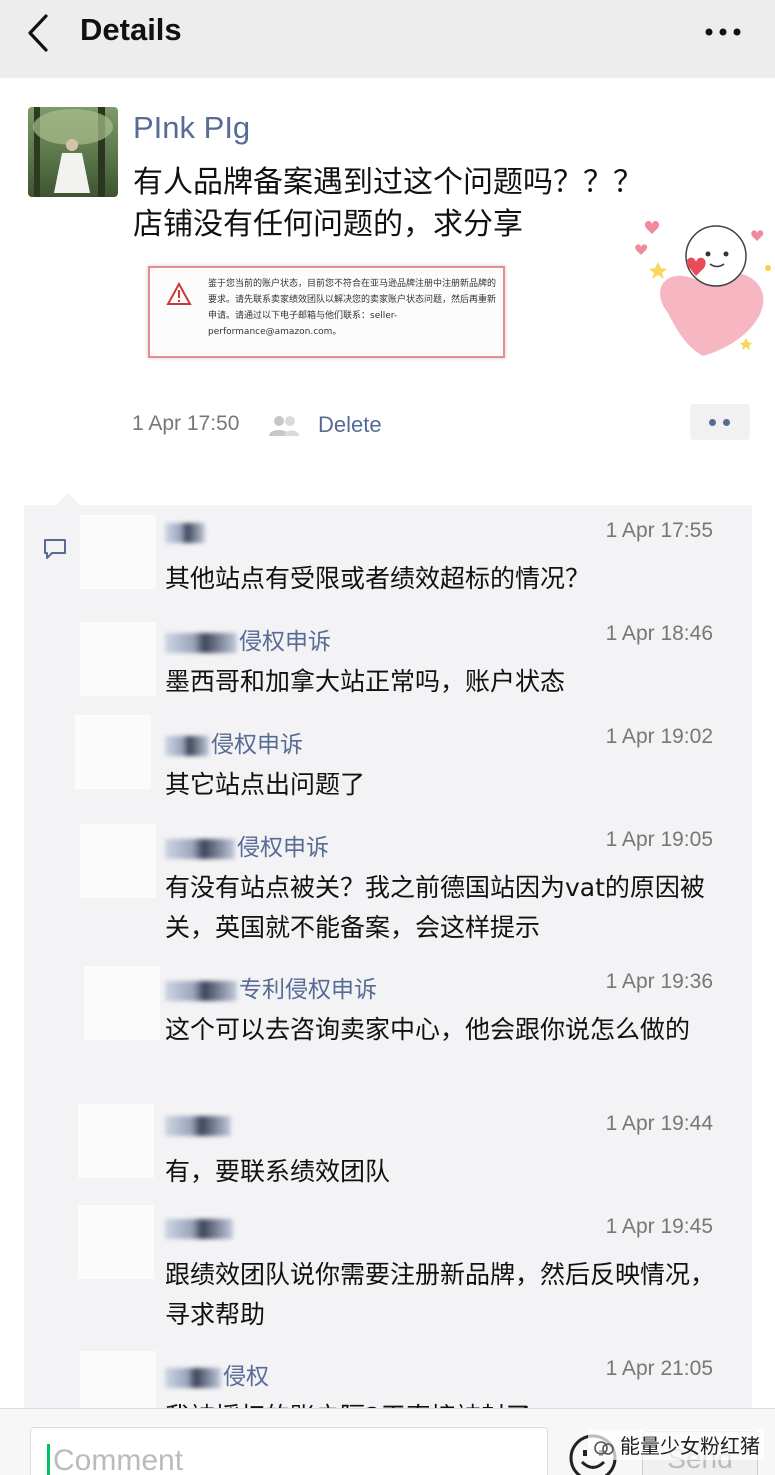 This screenshot has height=1475, width=775. Describe the element at coordinates (659, 530) in the screenshot. I see `comment-time: 1 Apr 17:55` at that location.